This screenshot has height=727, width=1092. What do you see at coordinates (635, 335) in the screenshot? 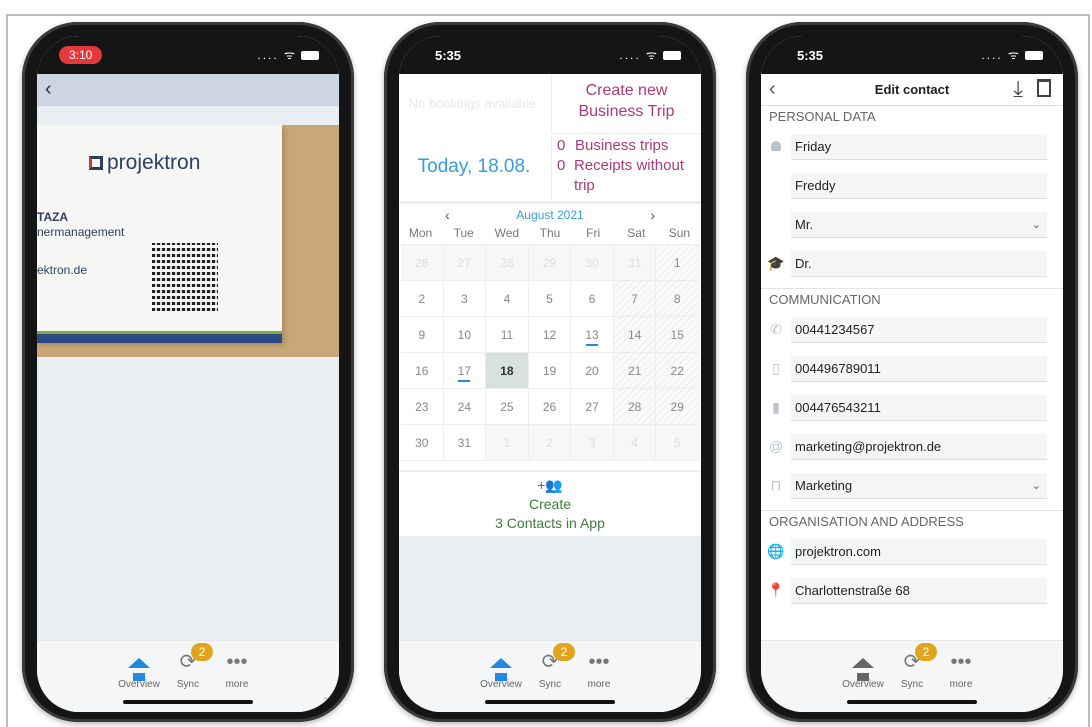
I see `calendar-day: 14` at bounding box center [635, 335].